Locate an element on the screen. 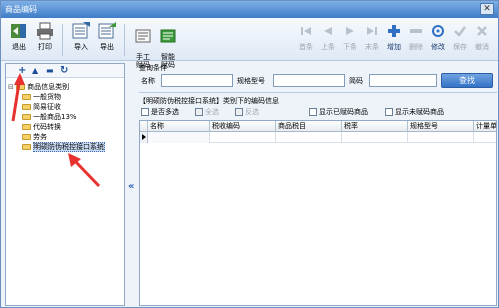  import-icon is located at coordinates (81, 30).